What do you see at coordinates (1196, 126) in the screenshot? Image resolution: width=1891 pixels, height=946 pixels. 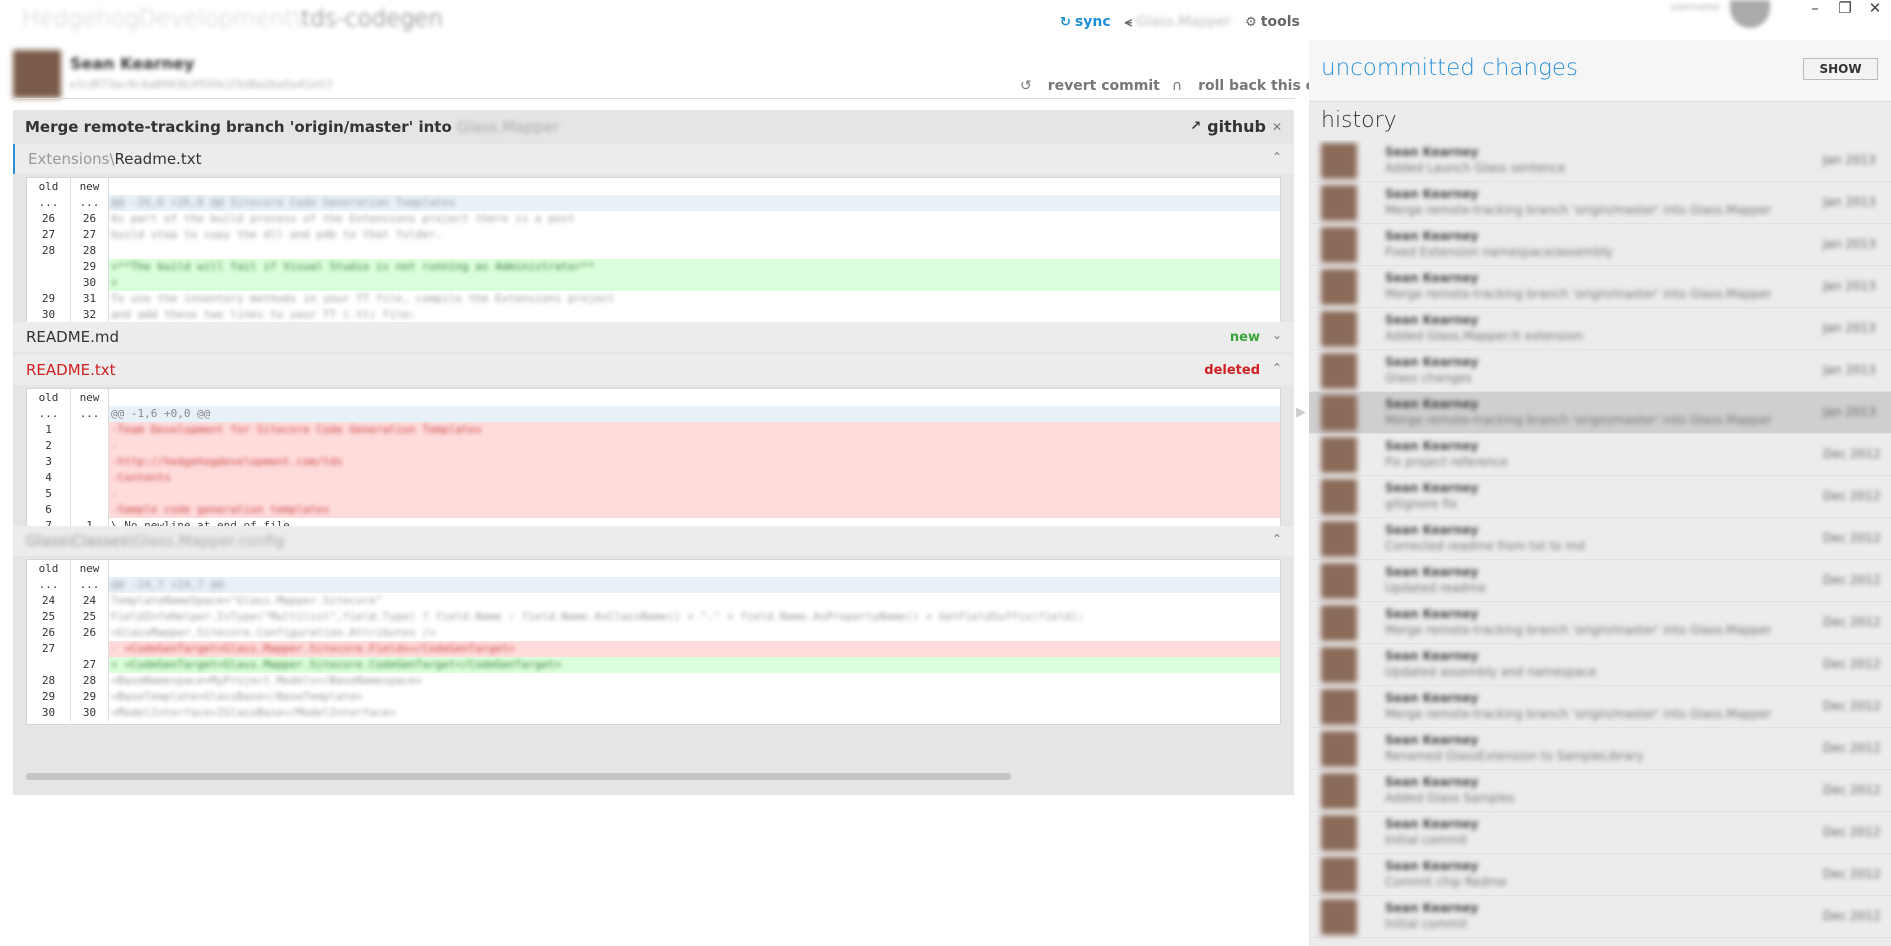 I see `external-link-icon: ↗` at bounding box center [1196, 126].